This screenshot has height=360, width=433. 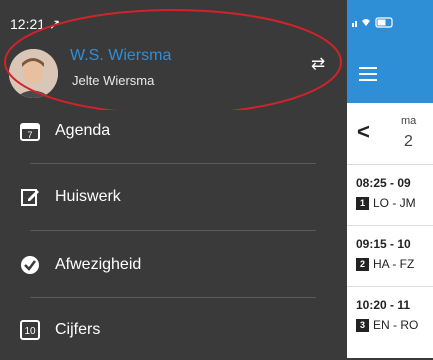 I want to click on day-number: 2, so click(x=408, y=141).